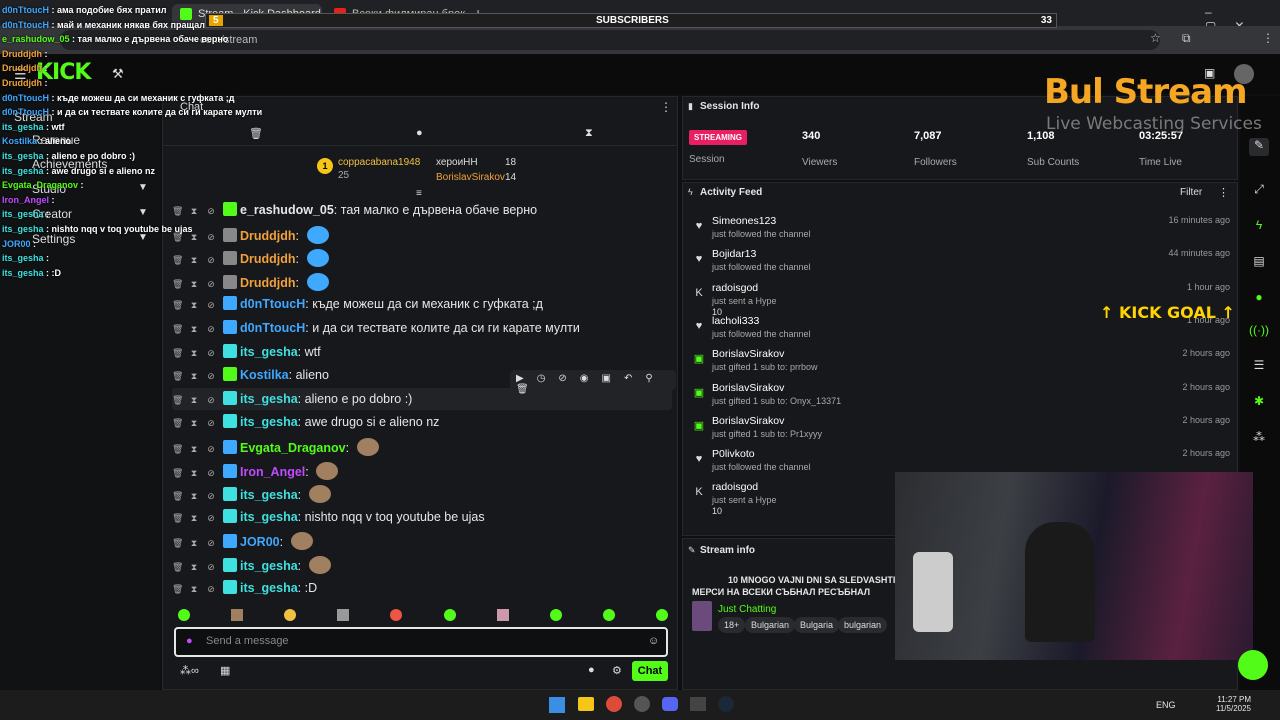  What do you see at coordinates (1259, 403) in the screenshot?
I see `wrench-icon: ✱` at bounding box center [1259, 403].